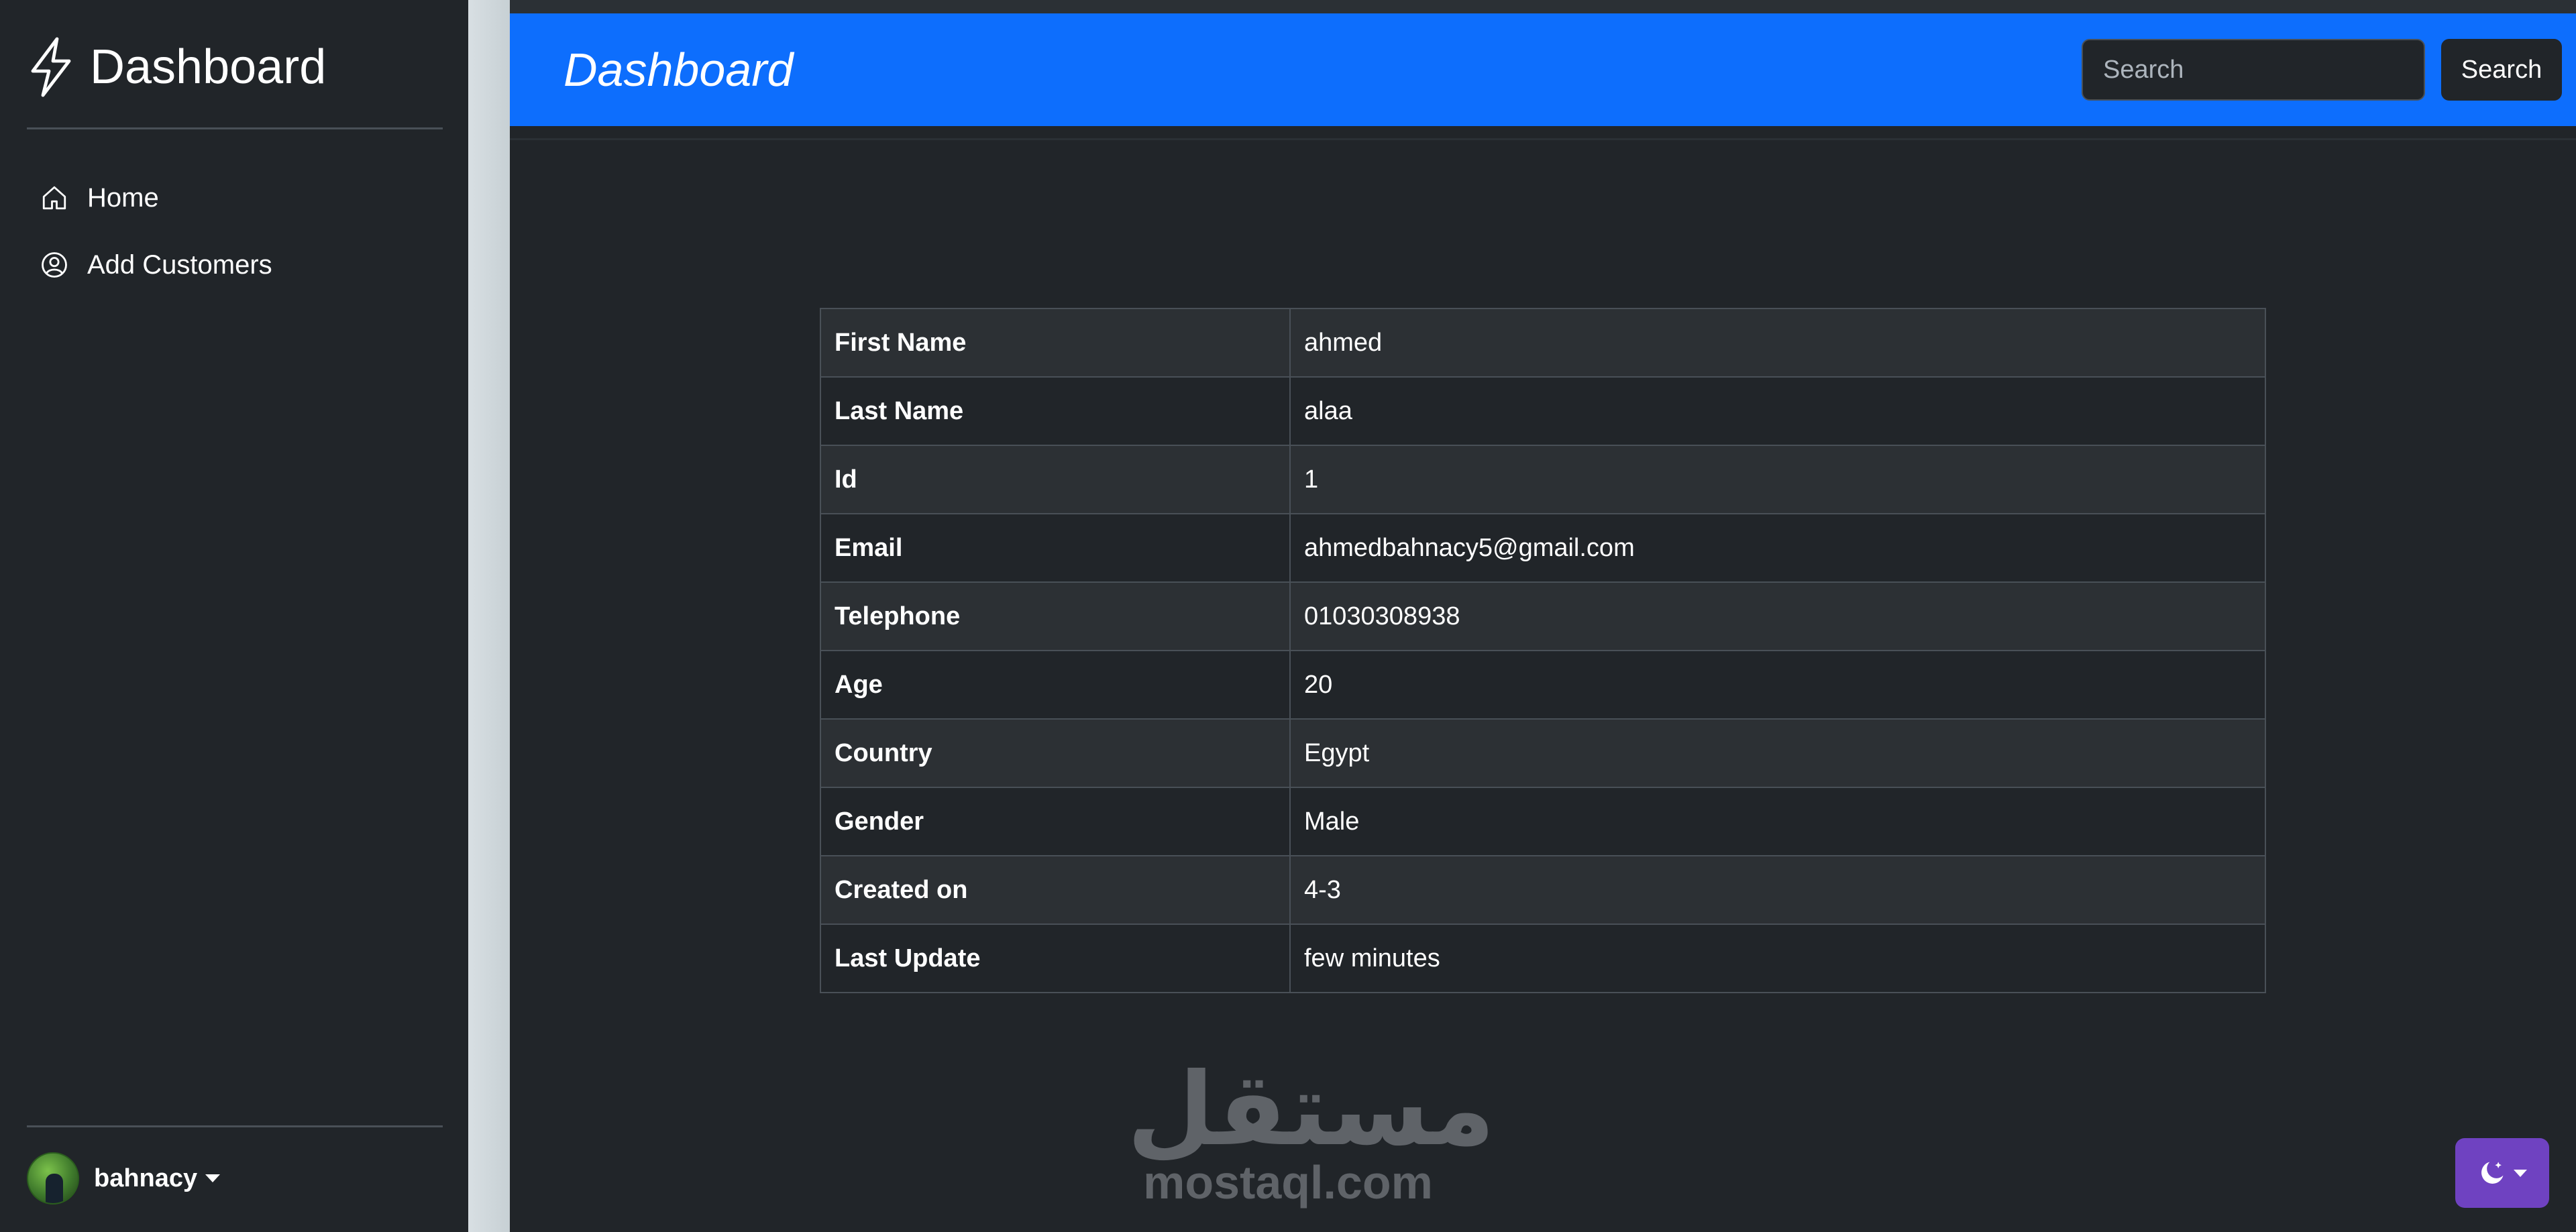  I want to click on row-label: First Name, so click(1055, 343).